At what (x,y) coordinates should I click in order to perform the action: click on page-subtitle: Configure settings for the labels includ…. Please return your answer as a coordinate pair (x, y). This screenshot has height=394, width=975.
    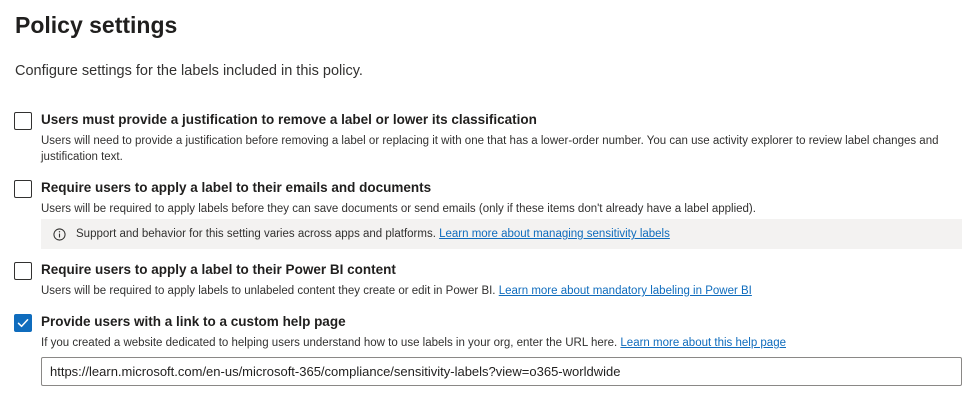
    Looking at the image, I should click on (189, 71).